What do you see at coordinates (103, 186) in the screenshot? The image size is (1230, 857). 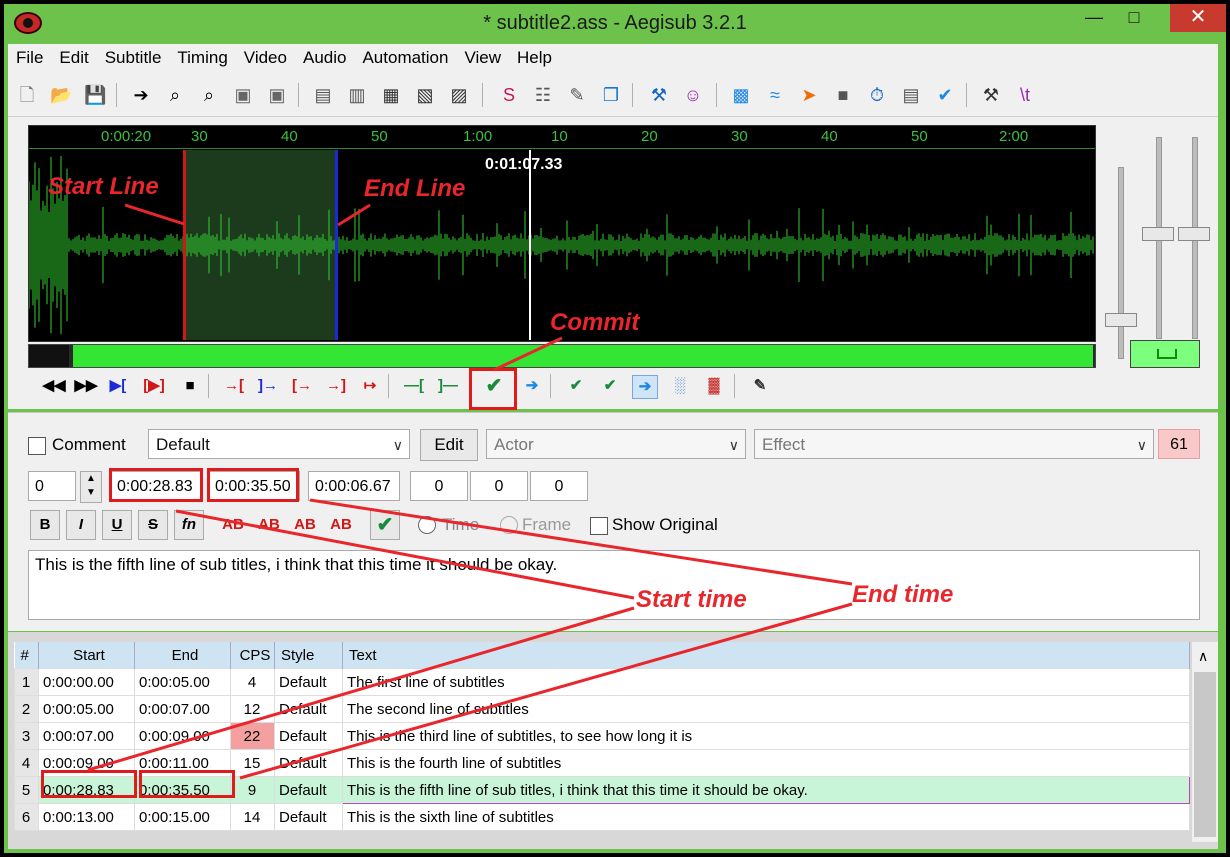 I see `start-line-annotation: Start Line` at bounding box center [103, 186].